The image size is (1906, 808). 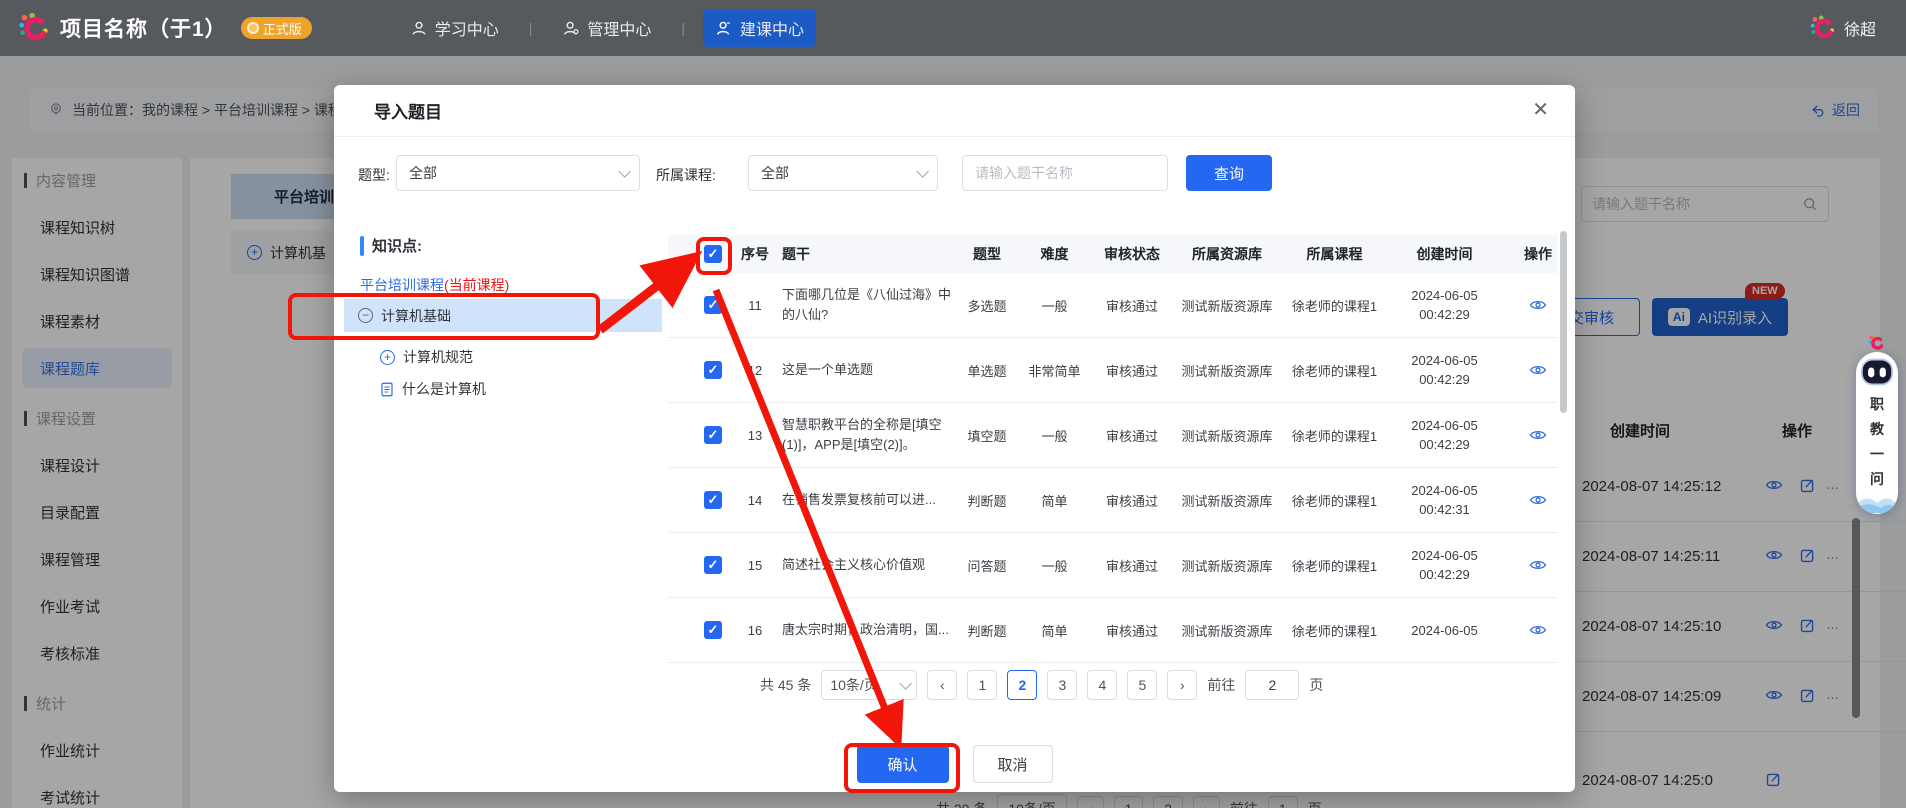 I want to click on app-logo-icon, so click(x=33, y=28).